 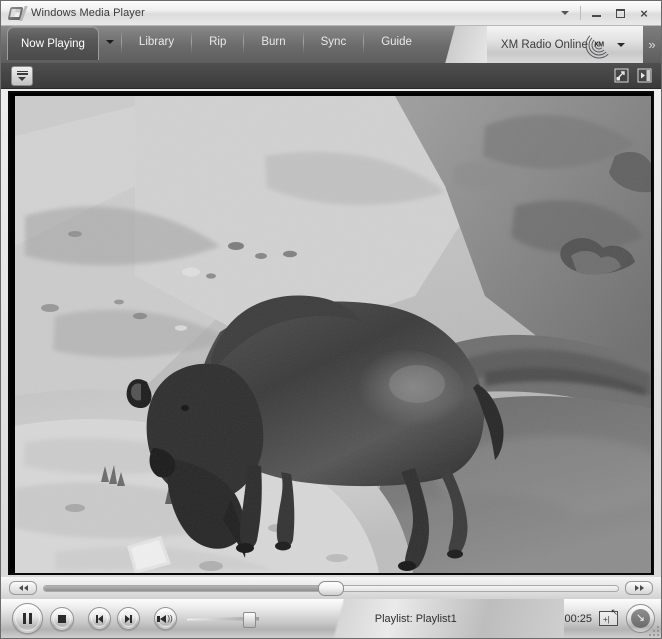 I want to click on tab-now-playing-label: Now Playing, so click(x=53, y=43).